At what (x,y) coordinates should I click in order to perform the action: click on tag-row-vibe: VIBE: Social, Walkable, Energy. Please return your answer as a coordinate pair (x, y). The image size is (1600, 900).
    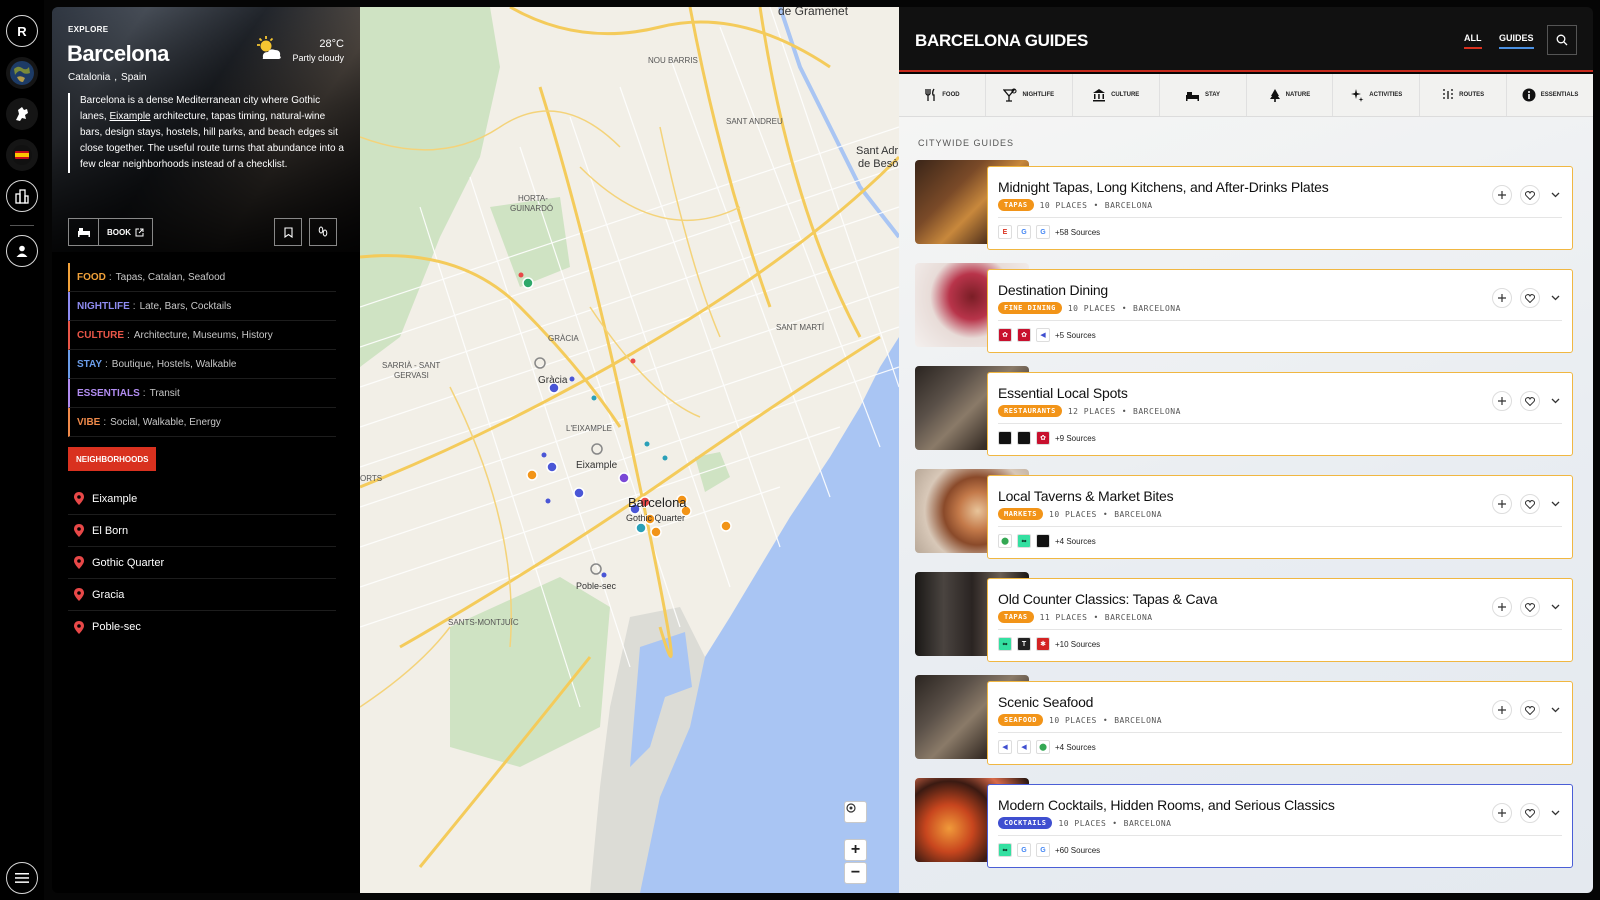
    Looking at the image, I should click on (202, 422).